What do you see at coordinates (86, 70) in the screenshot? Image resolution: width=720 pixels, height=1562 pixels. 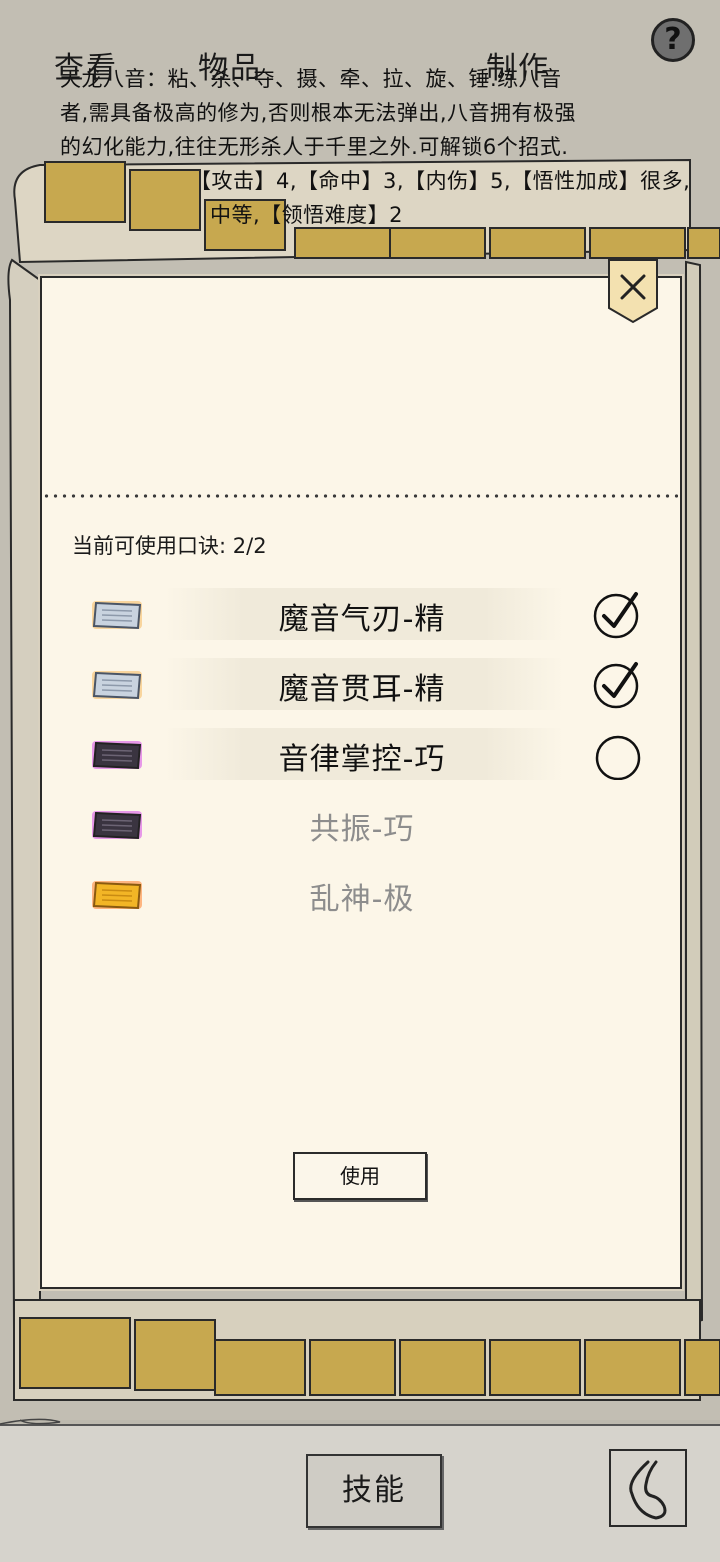 I see `tab-view: 查看` at bounding box center [86, 70].